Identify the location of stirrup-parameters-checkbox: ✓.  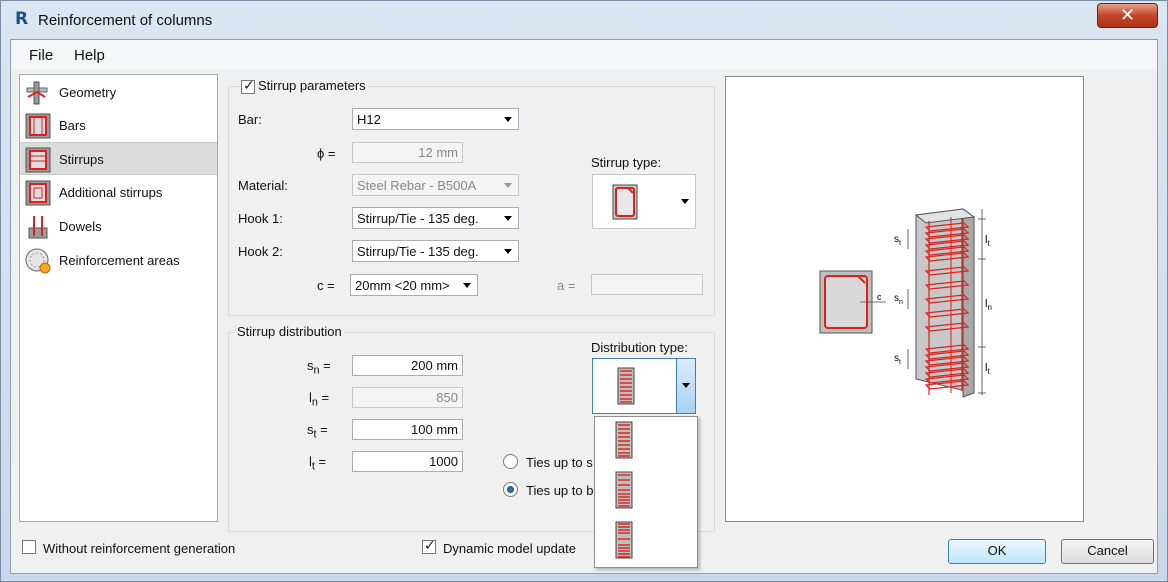
(248, 86).